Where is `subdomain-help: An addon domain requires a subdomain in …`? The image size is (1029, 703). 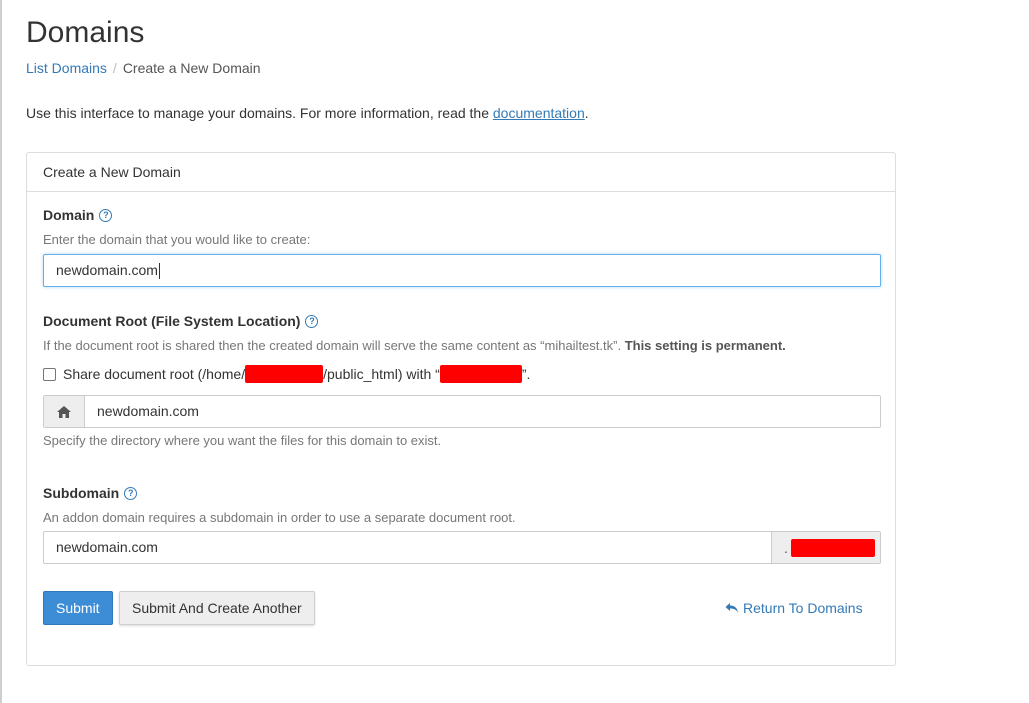
subdomain-help: An addon domain requires a subdomain in … is located at coordinates (279, 517).